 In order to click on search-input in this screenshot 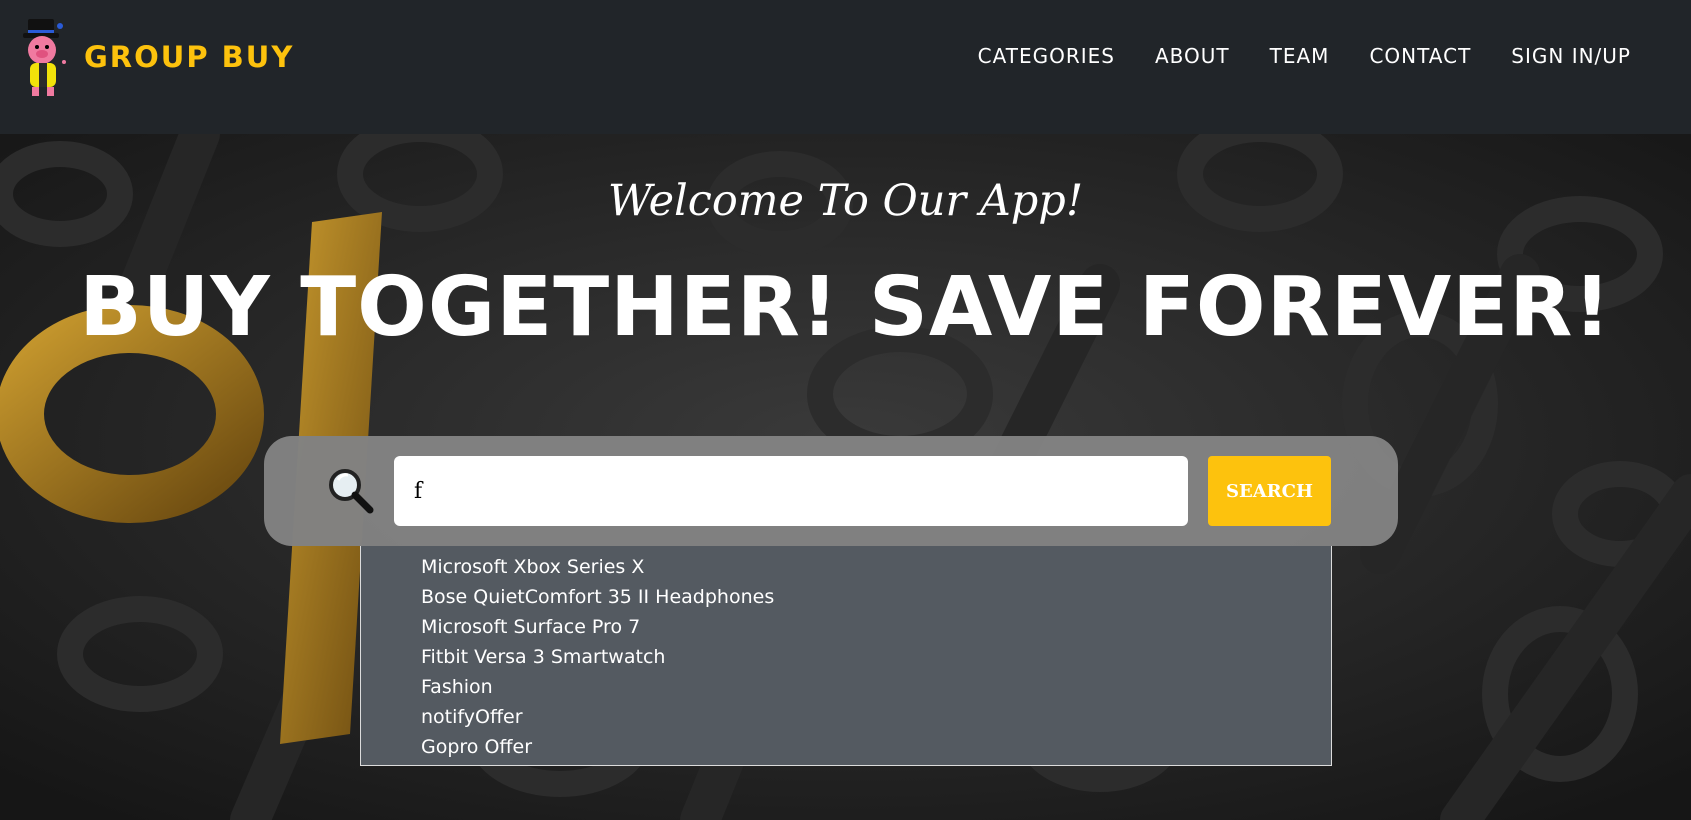, I will do `click(791, 491)`.